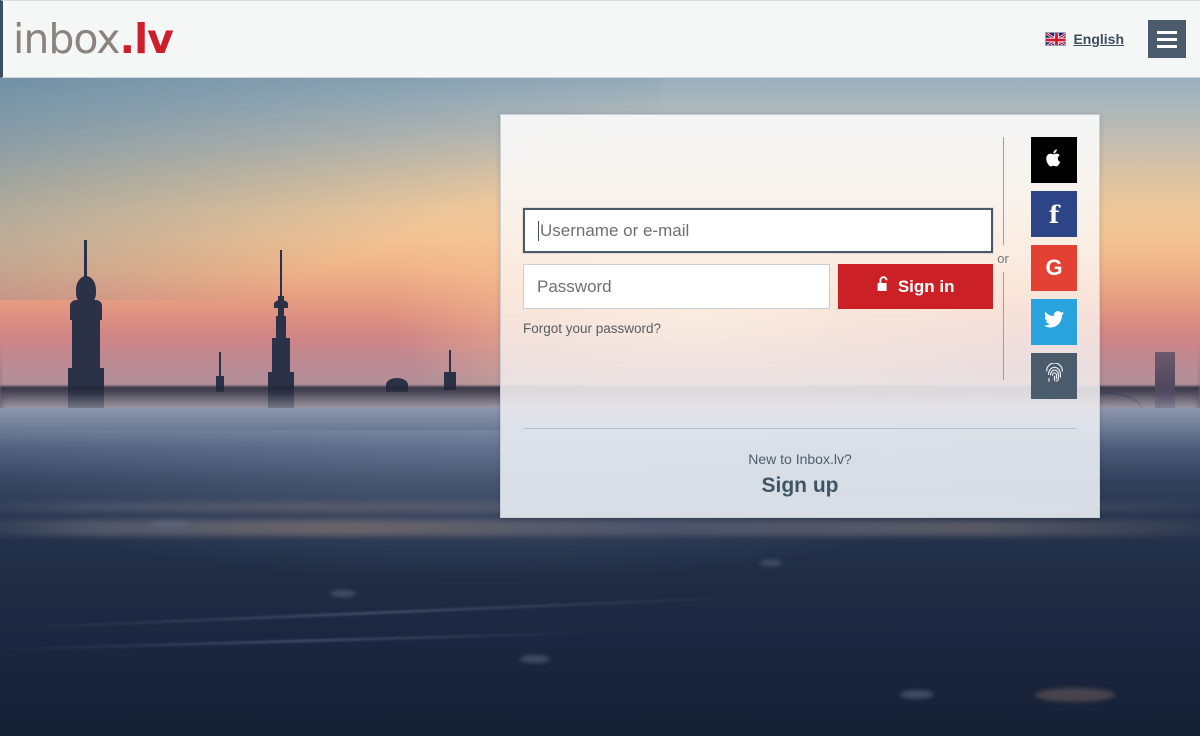  I want to click on header-actions: English, so click(1115, 39).